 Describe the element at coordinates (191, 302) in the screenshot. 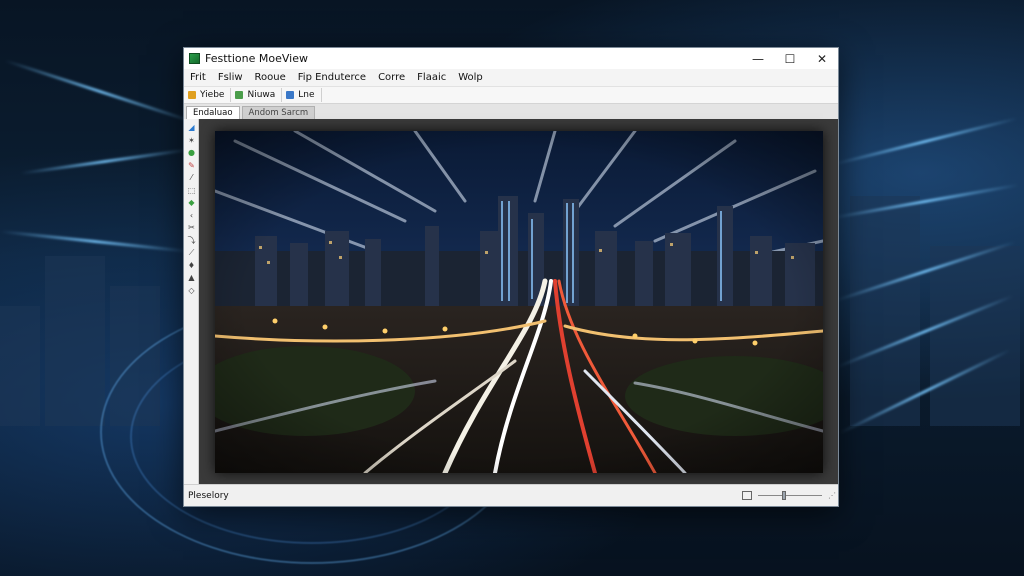

I see `tool-palette: ◢ ✶ ● ✎ ⁄ ⬚ ◆ ‹ ✂ ⤵ ⟋ ♦ ▲ ◇` at that location.